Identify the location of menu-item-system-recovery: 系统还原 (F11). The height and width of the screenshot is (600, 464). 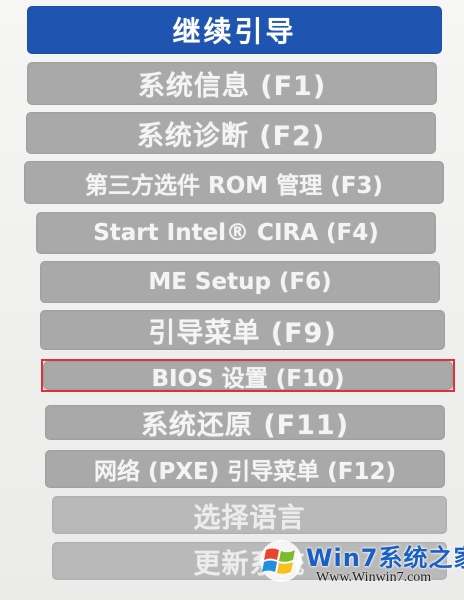
(245, 423).